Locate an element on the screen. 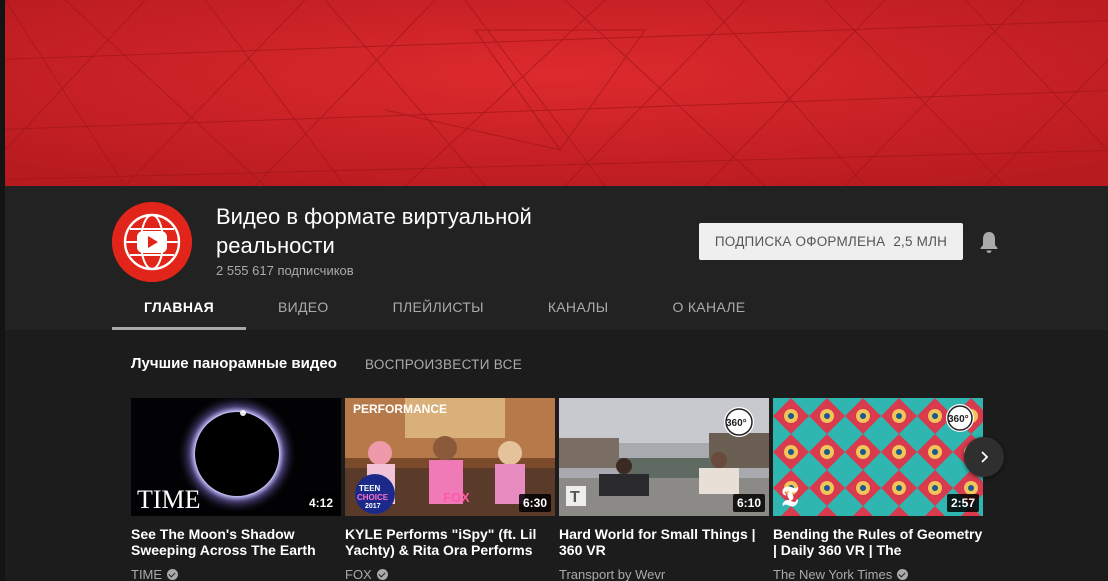 This screenshot has height=581, width=1108. svg-text: TEEN is located at coordinates (370, 488).